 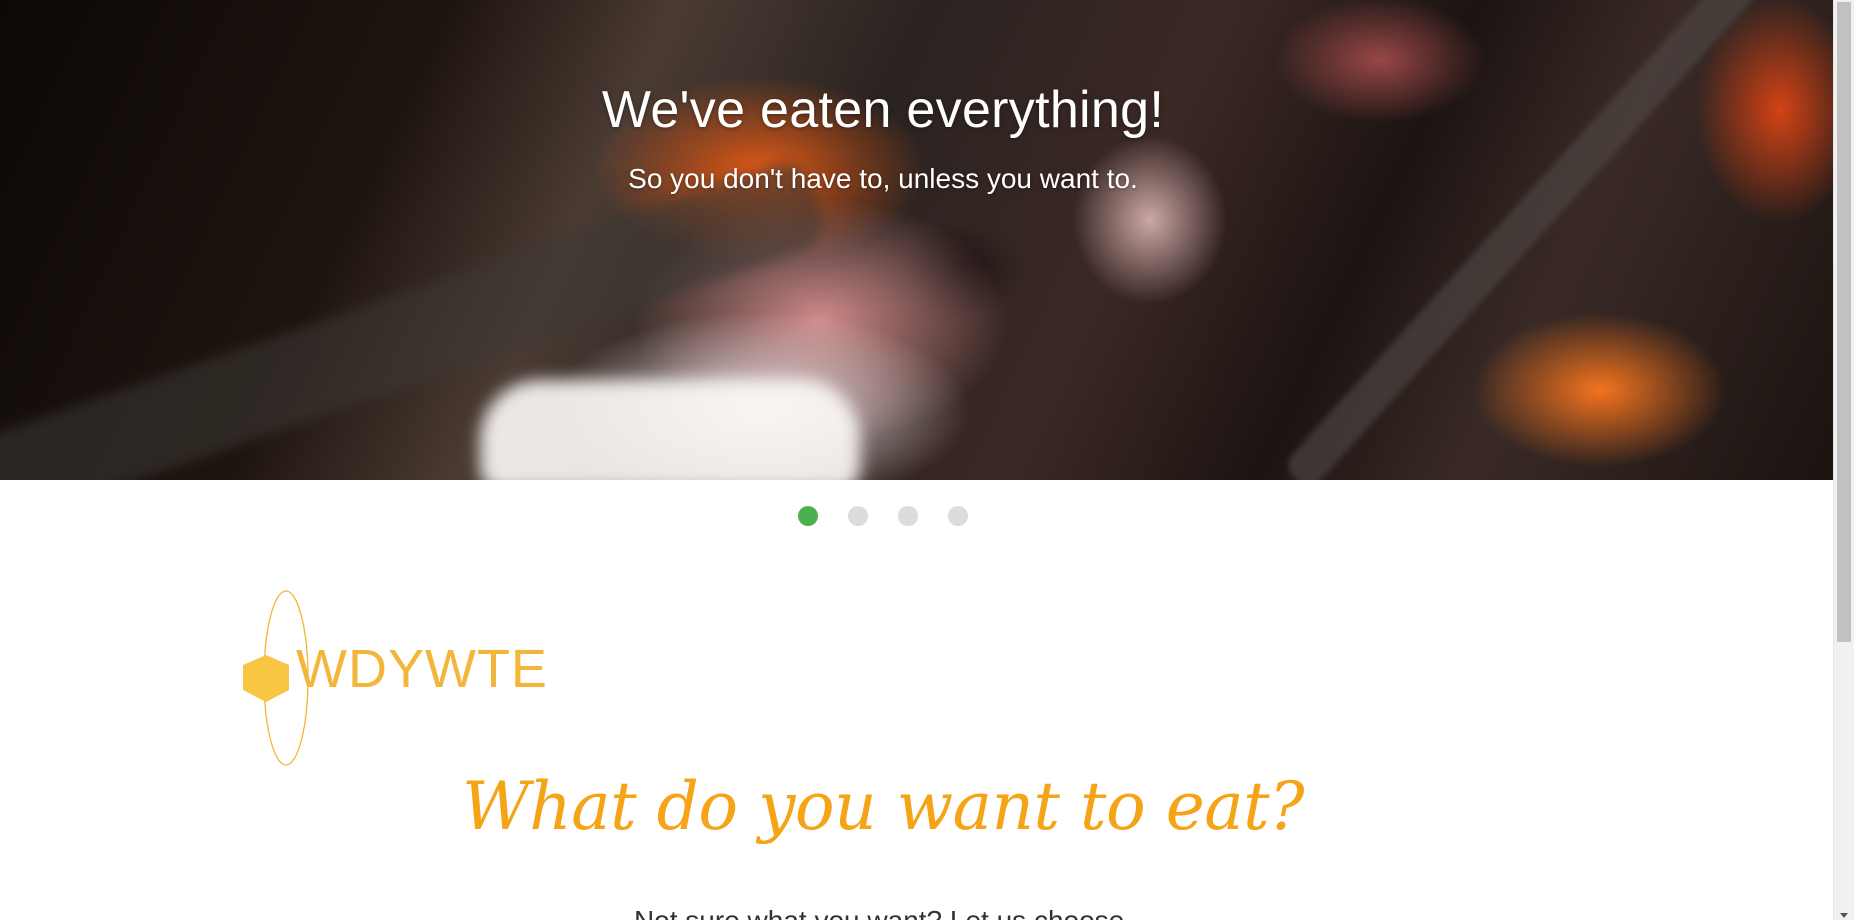 I want to click on logo-text: WDYWTE, so click(x=422, y=669).